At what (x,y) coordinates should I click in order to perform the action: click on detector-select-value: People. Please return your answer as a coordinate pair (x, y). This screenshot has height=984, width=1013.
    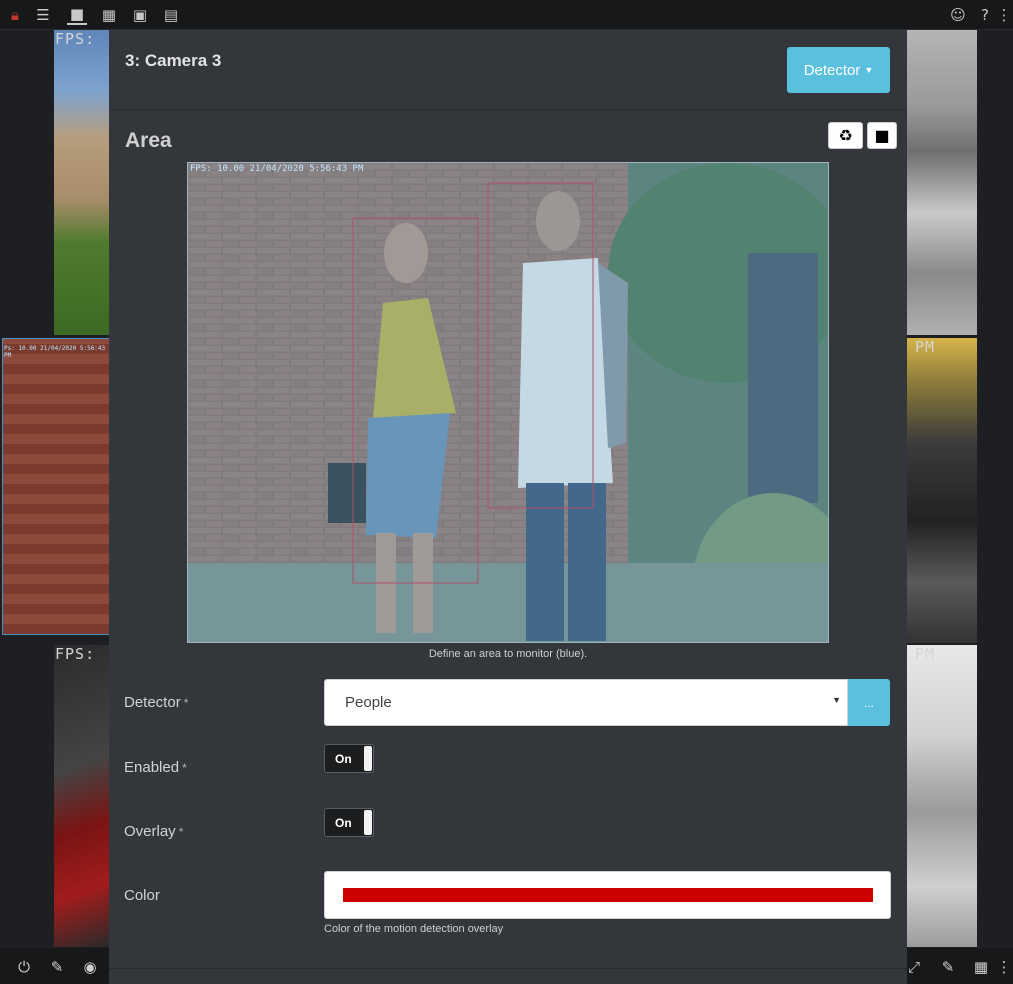
    Looking at the image, I should click on (368, 702).